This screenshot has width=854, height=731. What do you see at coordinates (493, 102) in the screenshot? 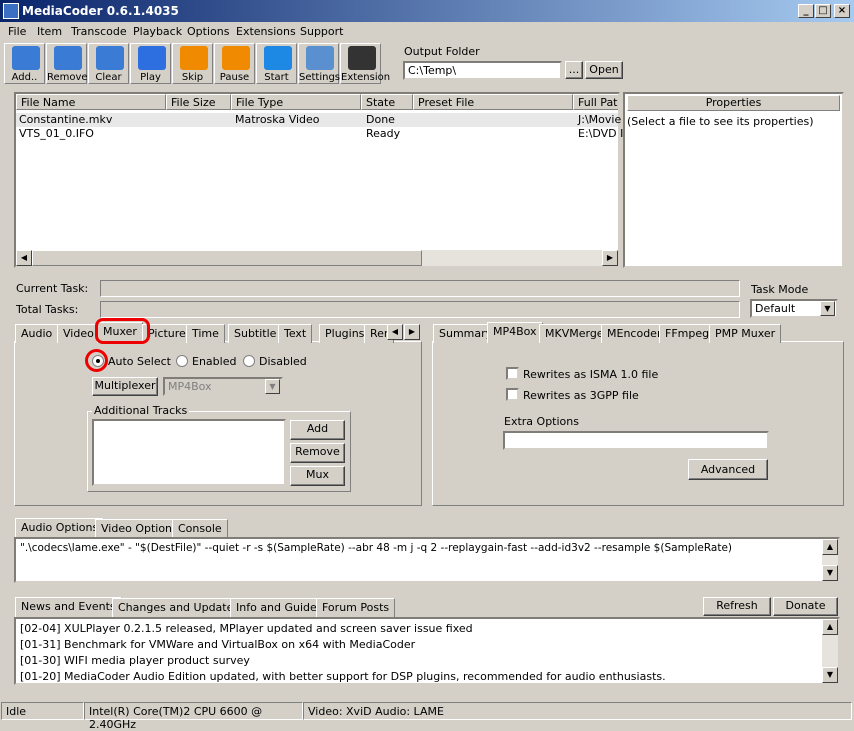
I see `col-preset-file: Preset File` at bounding box center [493, 102].